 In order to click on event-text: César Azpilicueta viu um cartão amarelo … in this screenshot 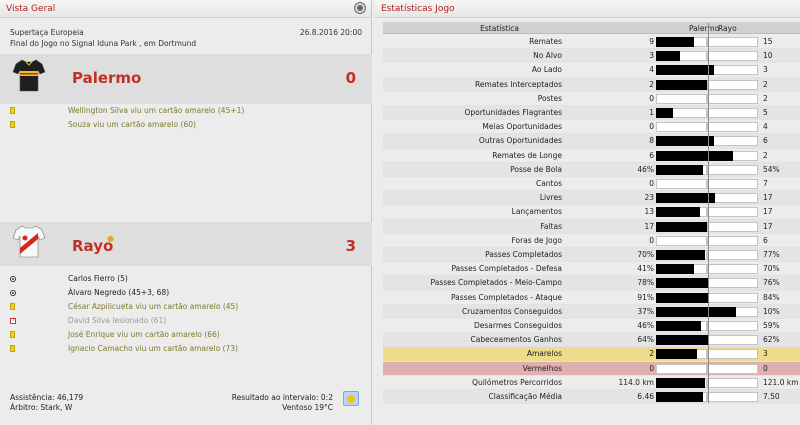, I will do `click(153, 306)`.